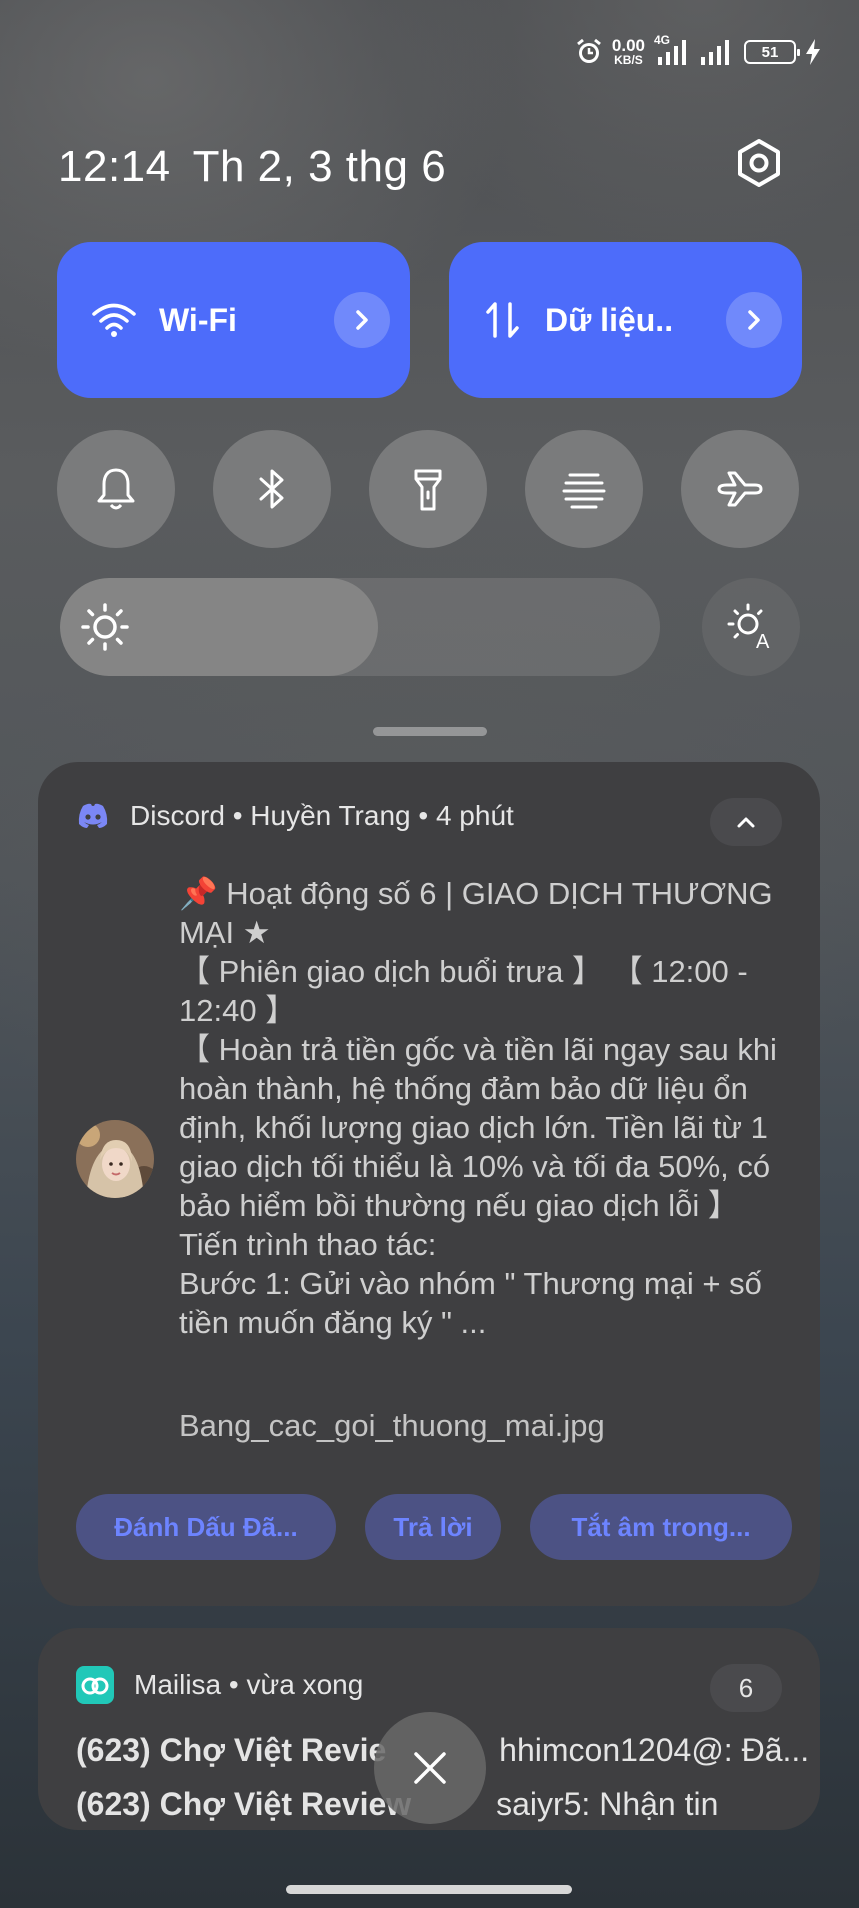 This screenshot has width=859, height=1908. I want to click on settings-button, so click(759, 163).